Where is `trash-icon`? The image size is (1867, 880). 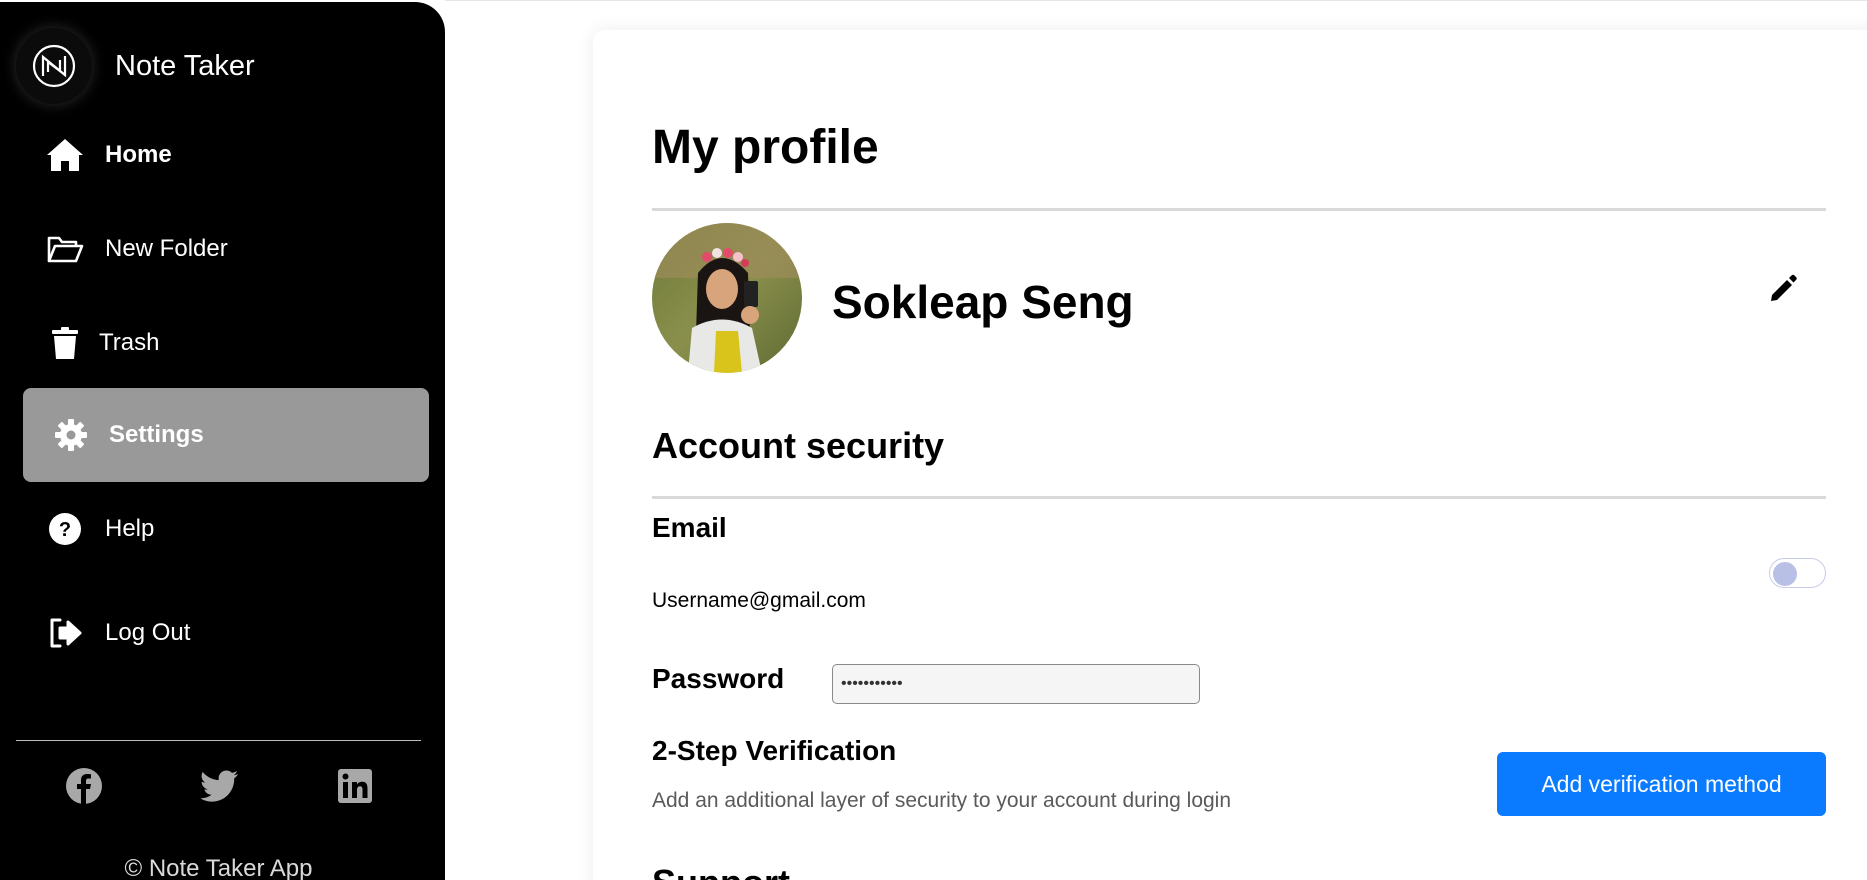 trash-icon is located at coordinates (65, 343).